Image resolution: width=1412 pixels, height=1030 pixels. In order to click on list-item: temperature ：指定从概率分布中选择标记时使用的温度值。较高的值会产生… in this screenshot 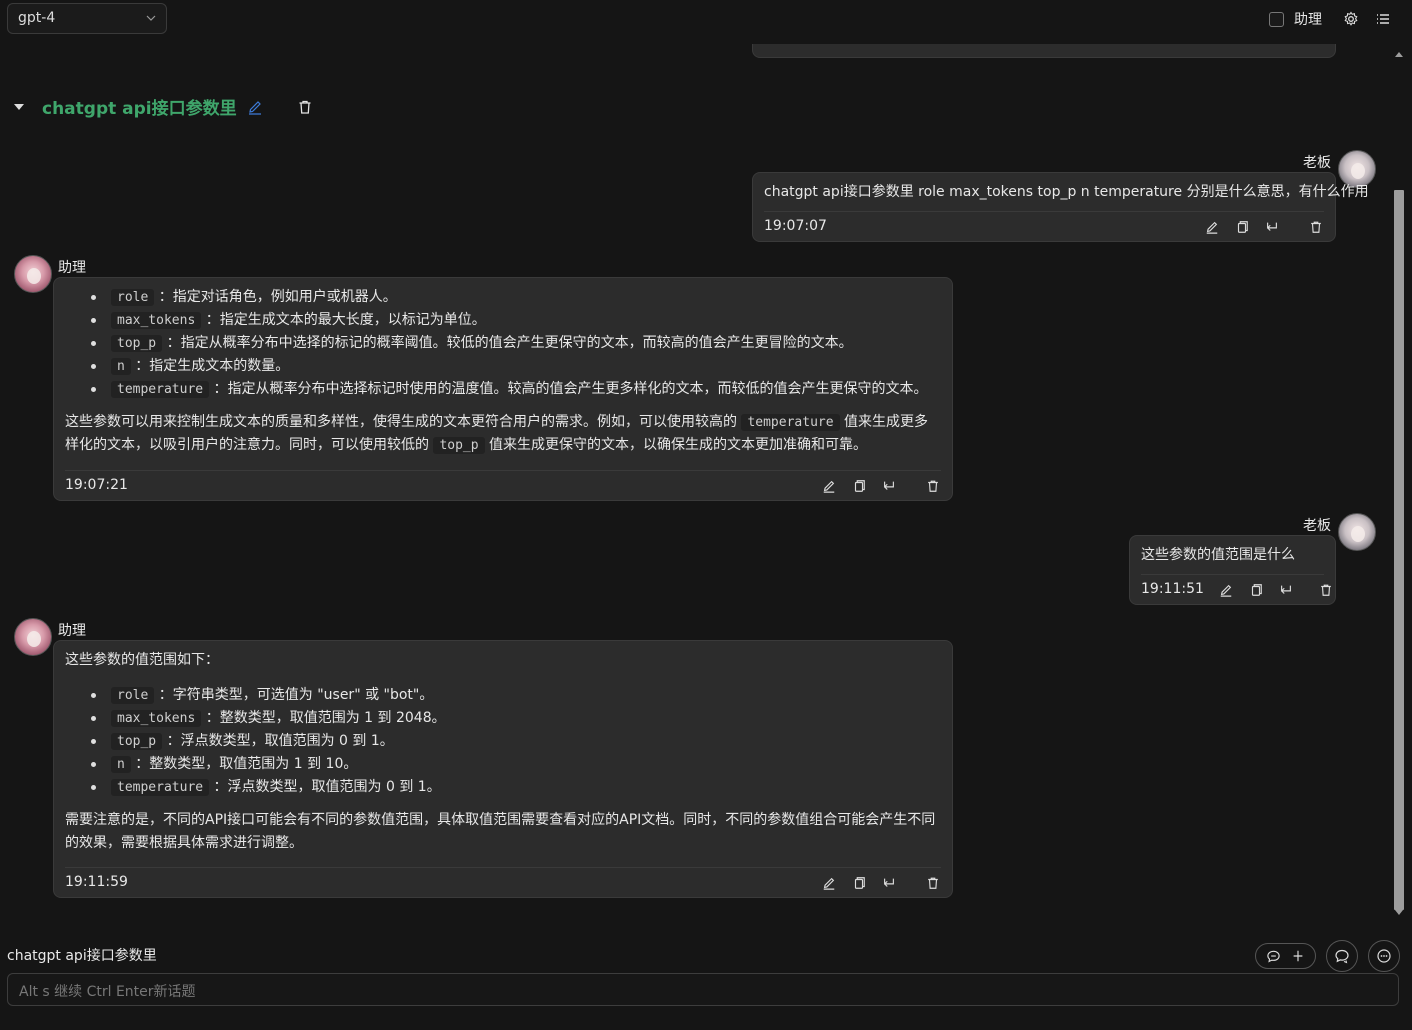, I will do `click(514, 389)`.